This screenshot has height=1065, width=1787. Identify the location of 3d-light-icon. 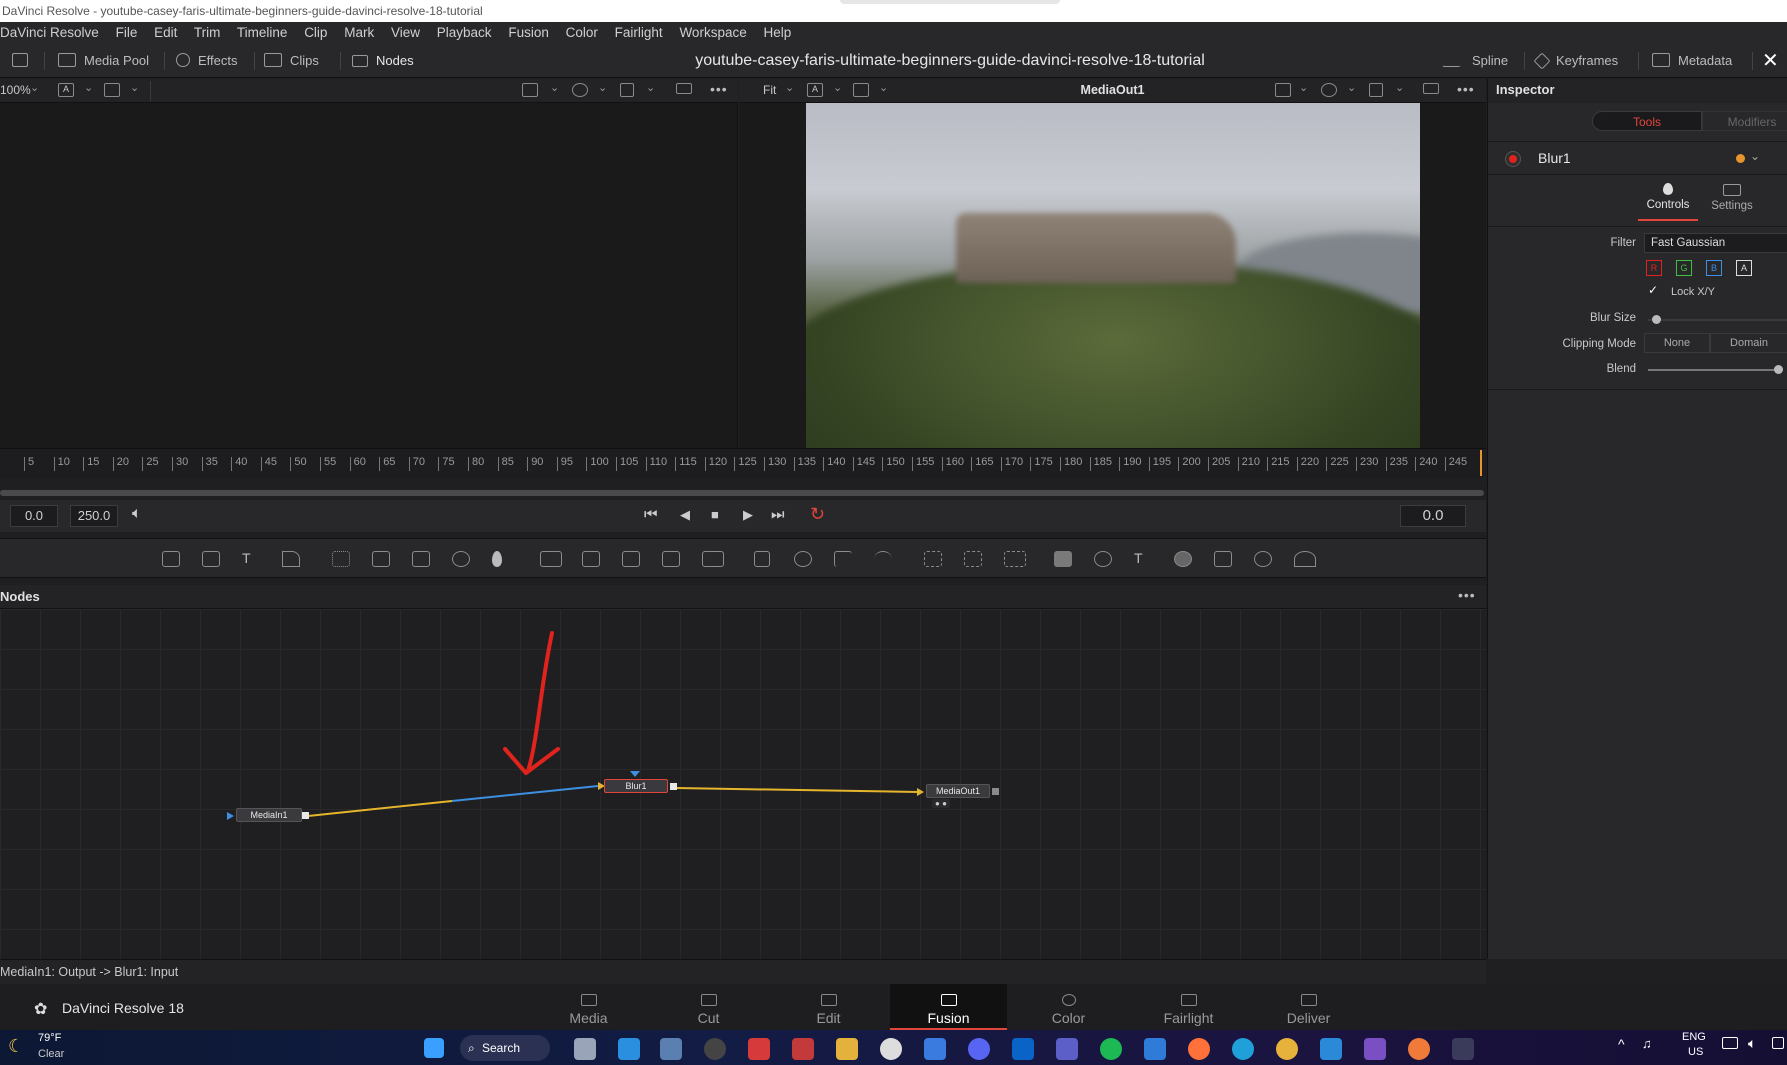
(1263, 559).